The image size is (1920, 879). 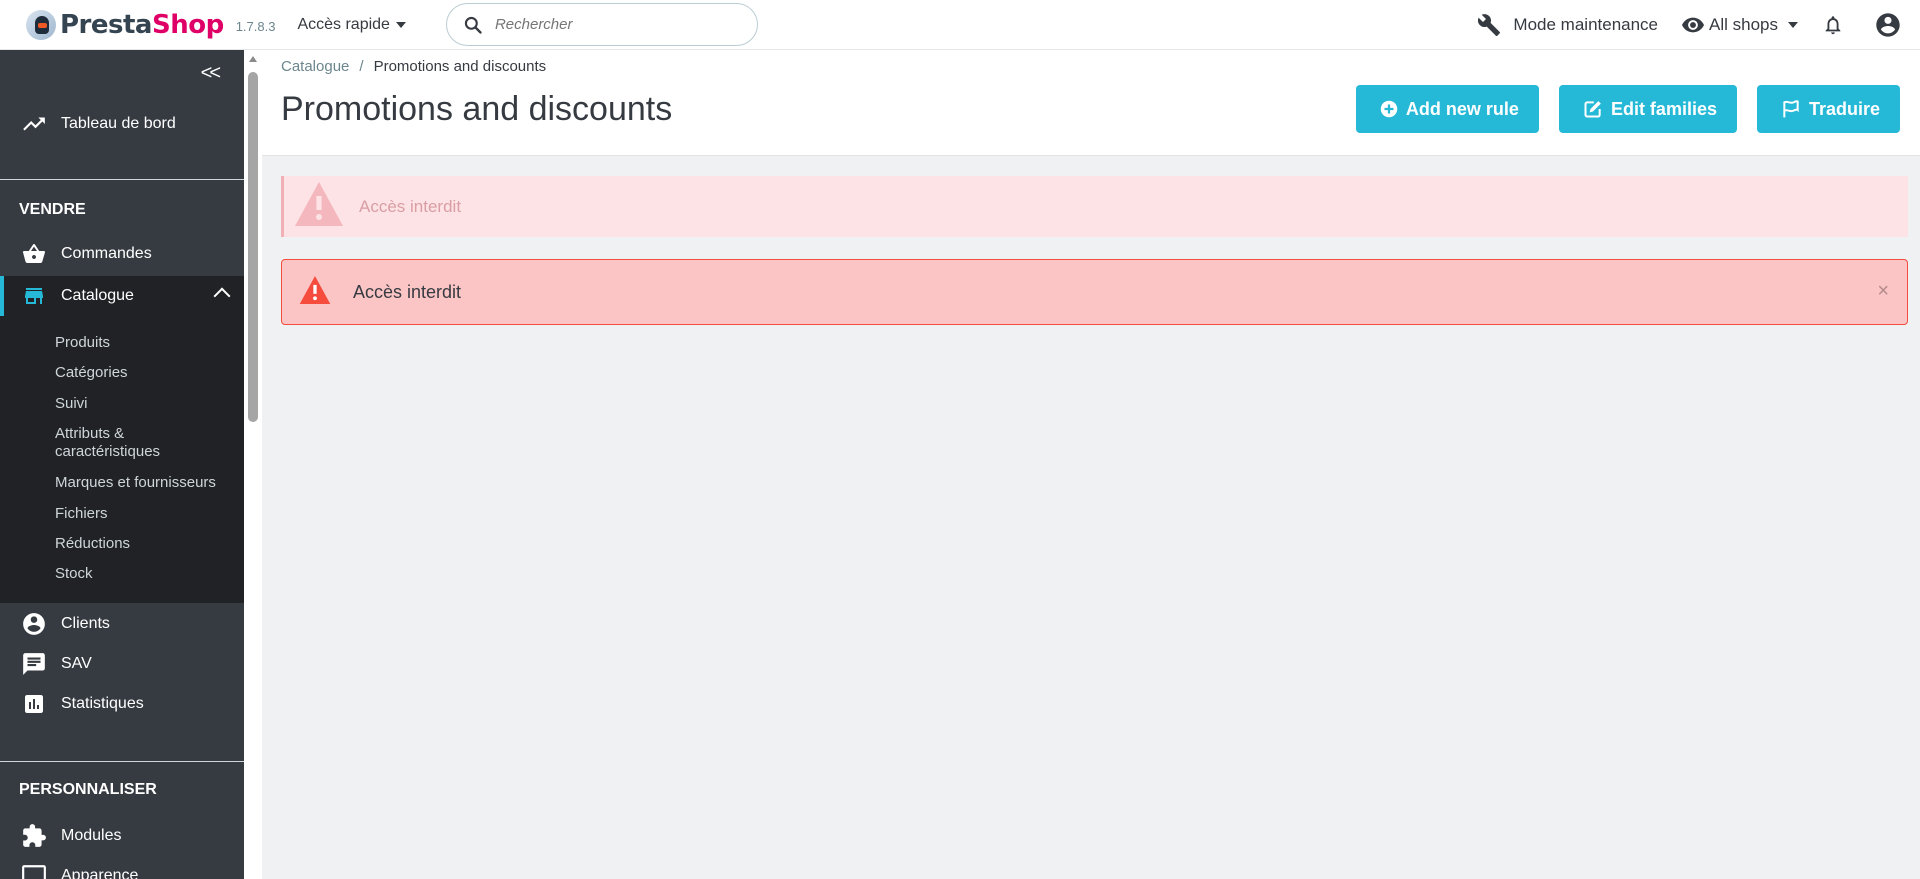 I want to click on sidebar-item-catalog: Catalogue, so click(x=122, y=296).